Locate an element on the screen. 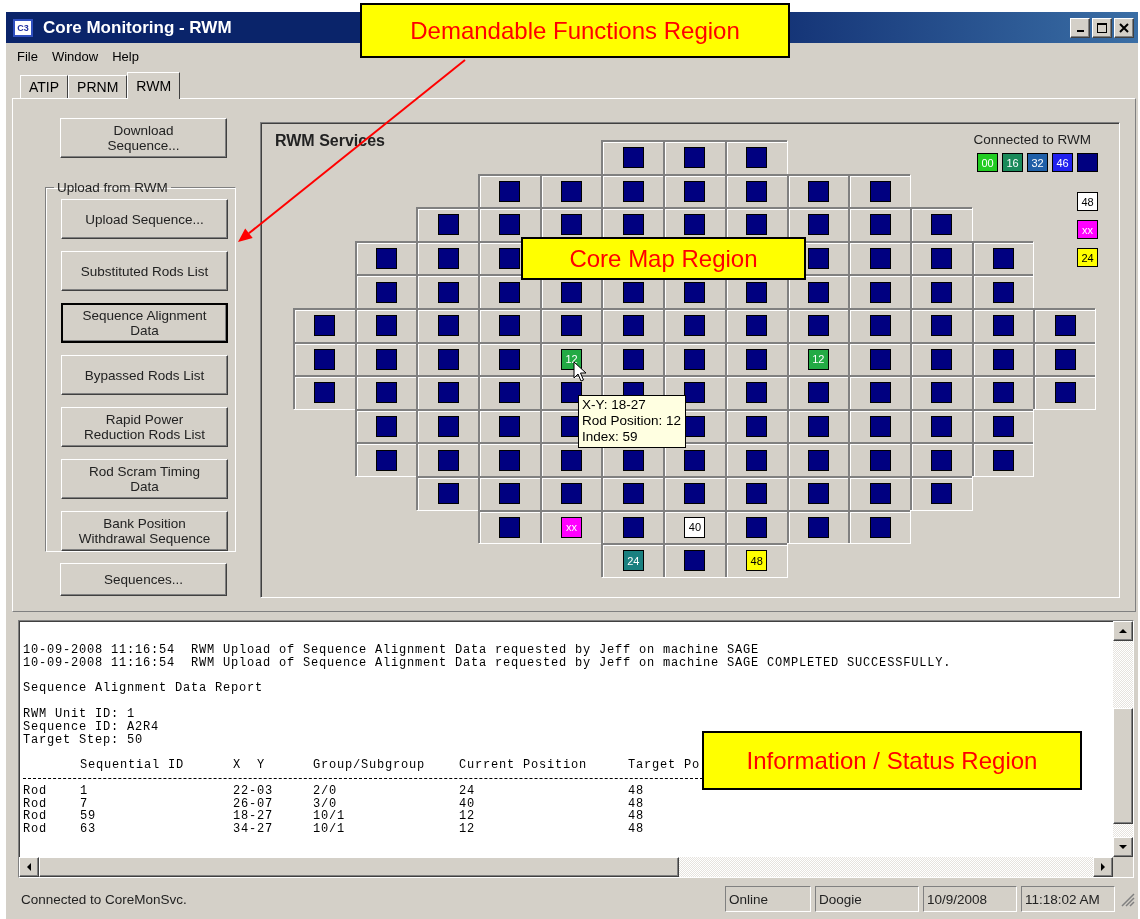 The height and width of the screenshot is (919, 1140). maximize-button is located at coordinates (1102, 27).